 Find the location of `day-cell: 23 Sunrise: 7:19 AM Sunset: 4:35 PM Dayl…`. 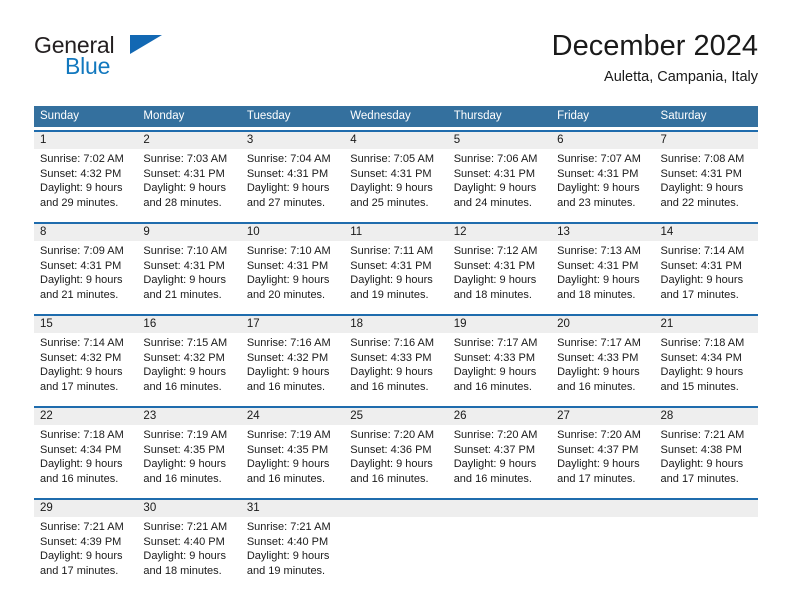

day-cell: 23 Sunrise: 7:19 AM Sunset: 4:35 PM Dayl… is located at coordinates (189, 451).